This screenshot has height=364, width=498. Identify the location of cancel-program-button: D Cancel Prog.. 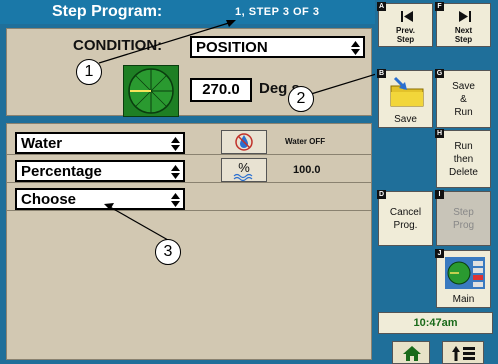
(405, 218).